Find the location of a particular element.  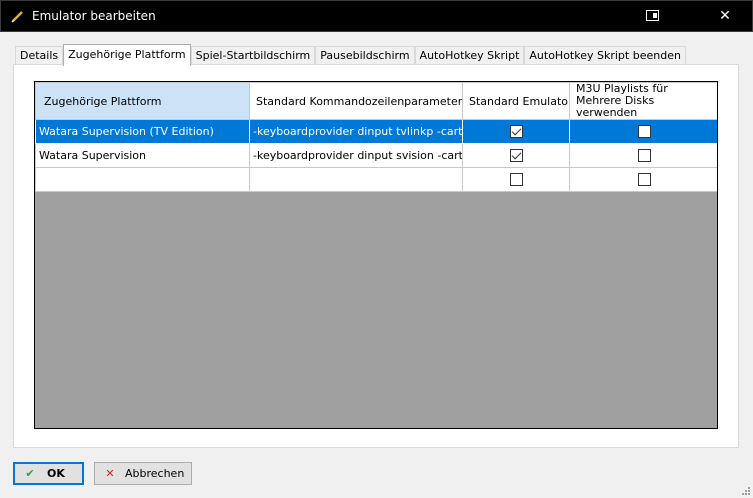

cancel-button: ✕ Abbrechen is located at coordinates (143, 473).